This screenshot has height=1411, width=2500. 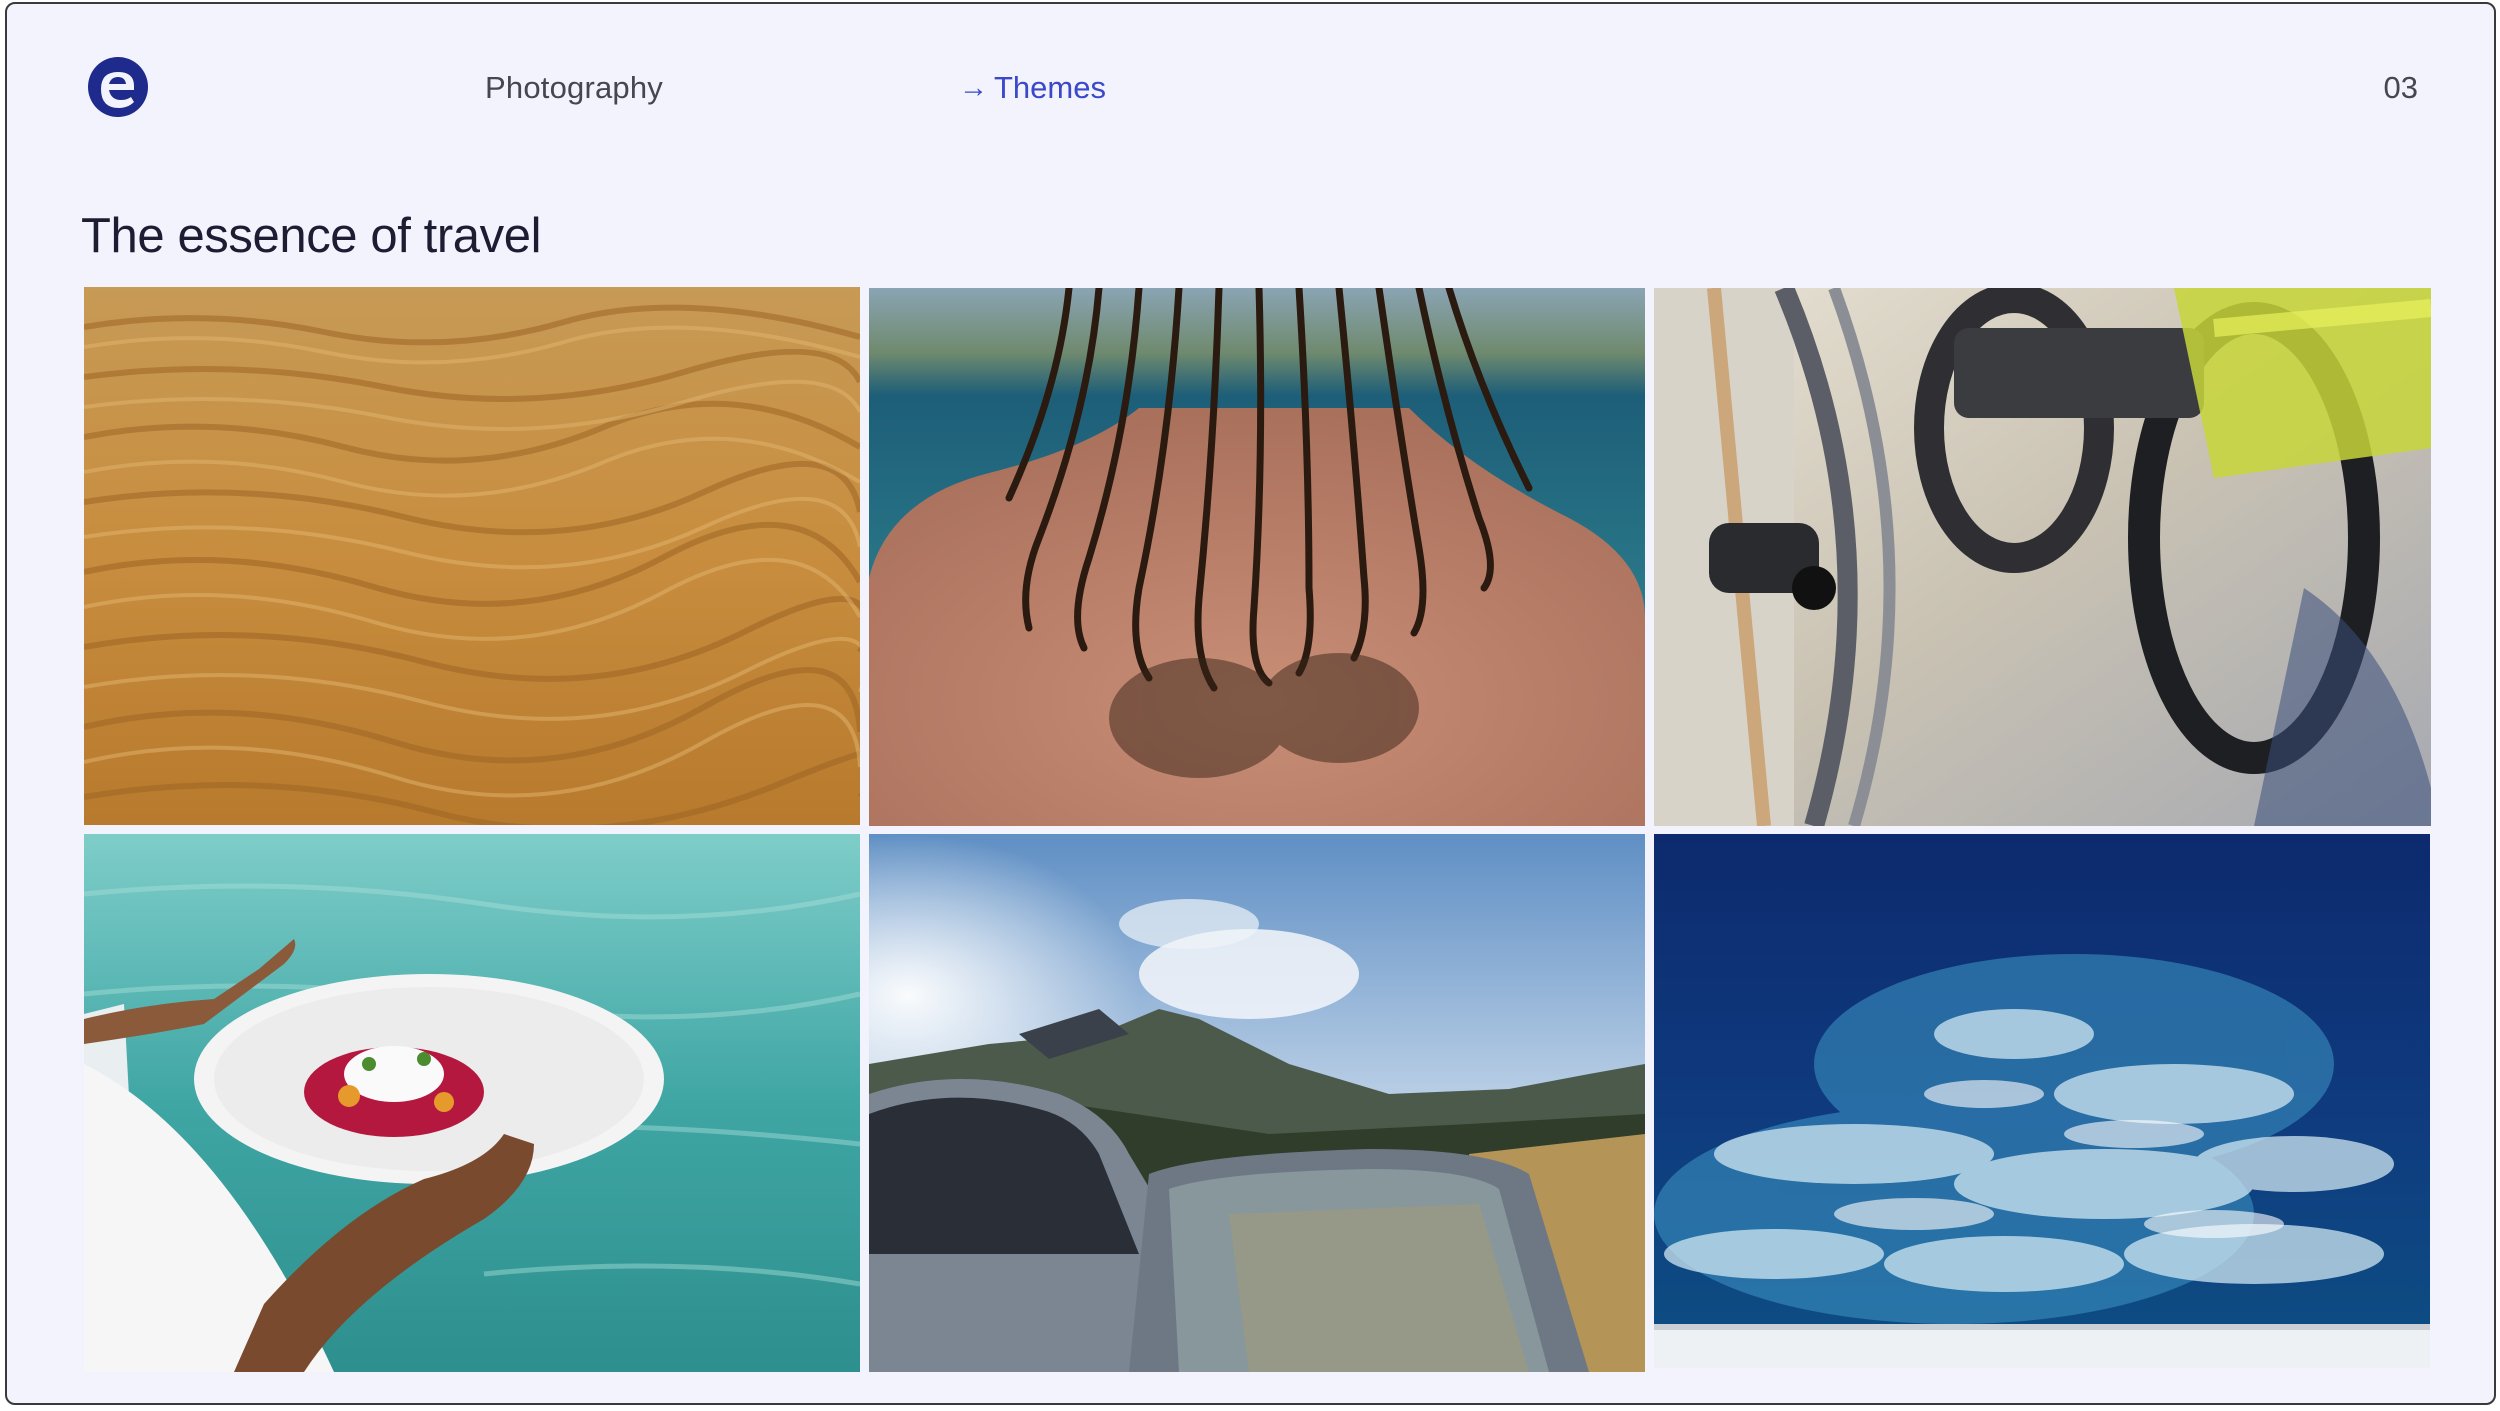 I want to click on section-label: Photography, so click(x=574, y=87).